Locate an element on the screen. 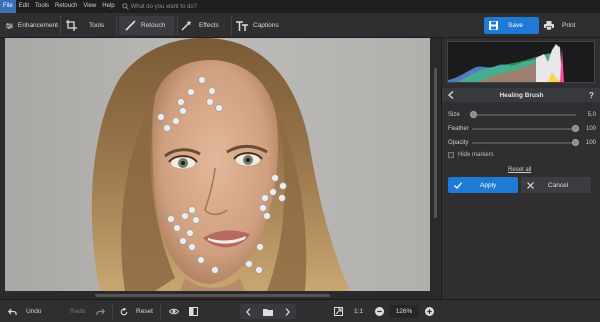 This screenshot has height=322, width=600. sliders-icon is located at coordinates (9, 25).